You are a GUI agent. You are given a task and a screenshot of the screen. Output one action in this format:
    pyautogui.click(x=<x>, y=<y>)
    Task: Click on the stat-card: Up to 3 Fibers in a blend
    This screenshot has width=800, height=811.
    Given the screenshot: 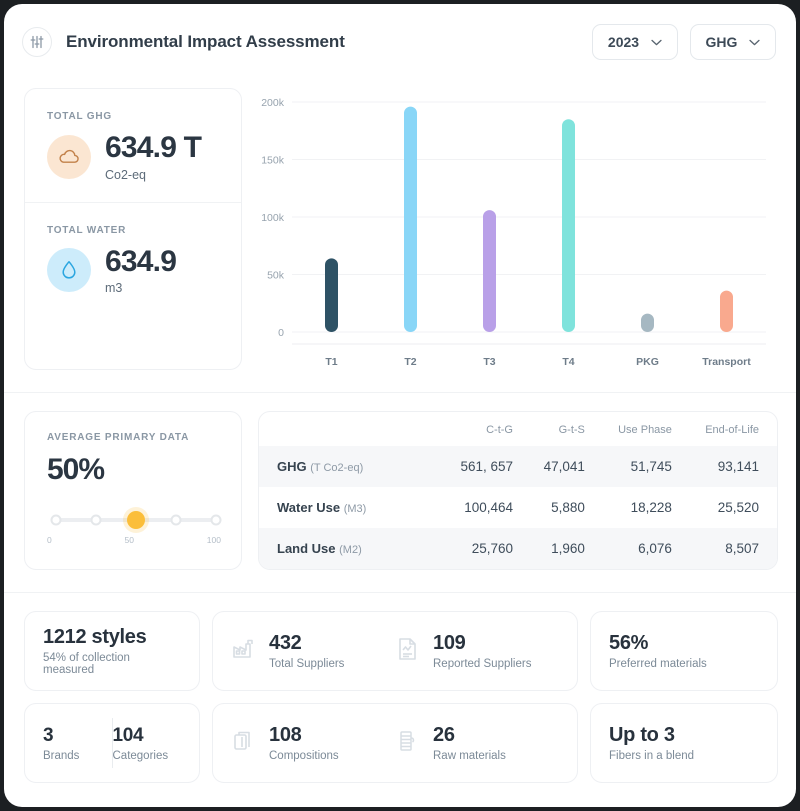 What is the action you would take?
    pyautogui.click(x=684, y=743)
    